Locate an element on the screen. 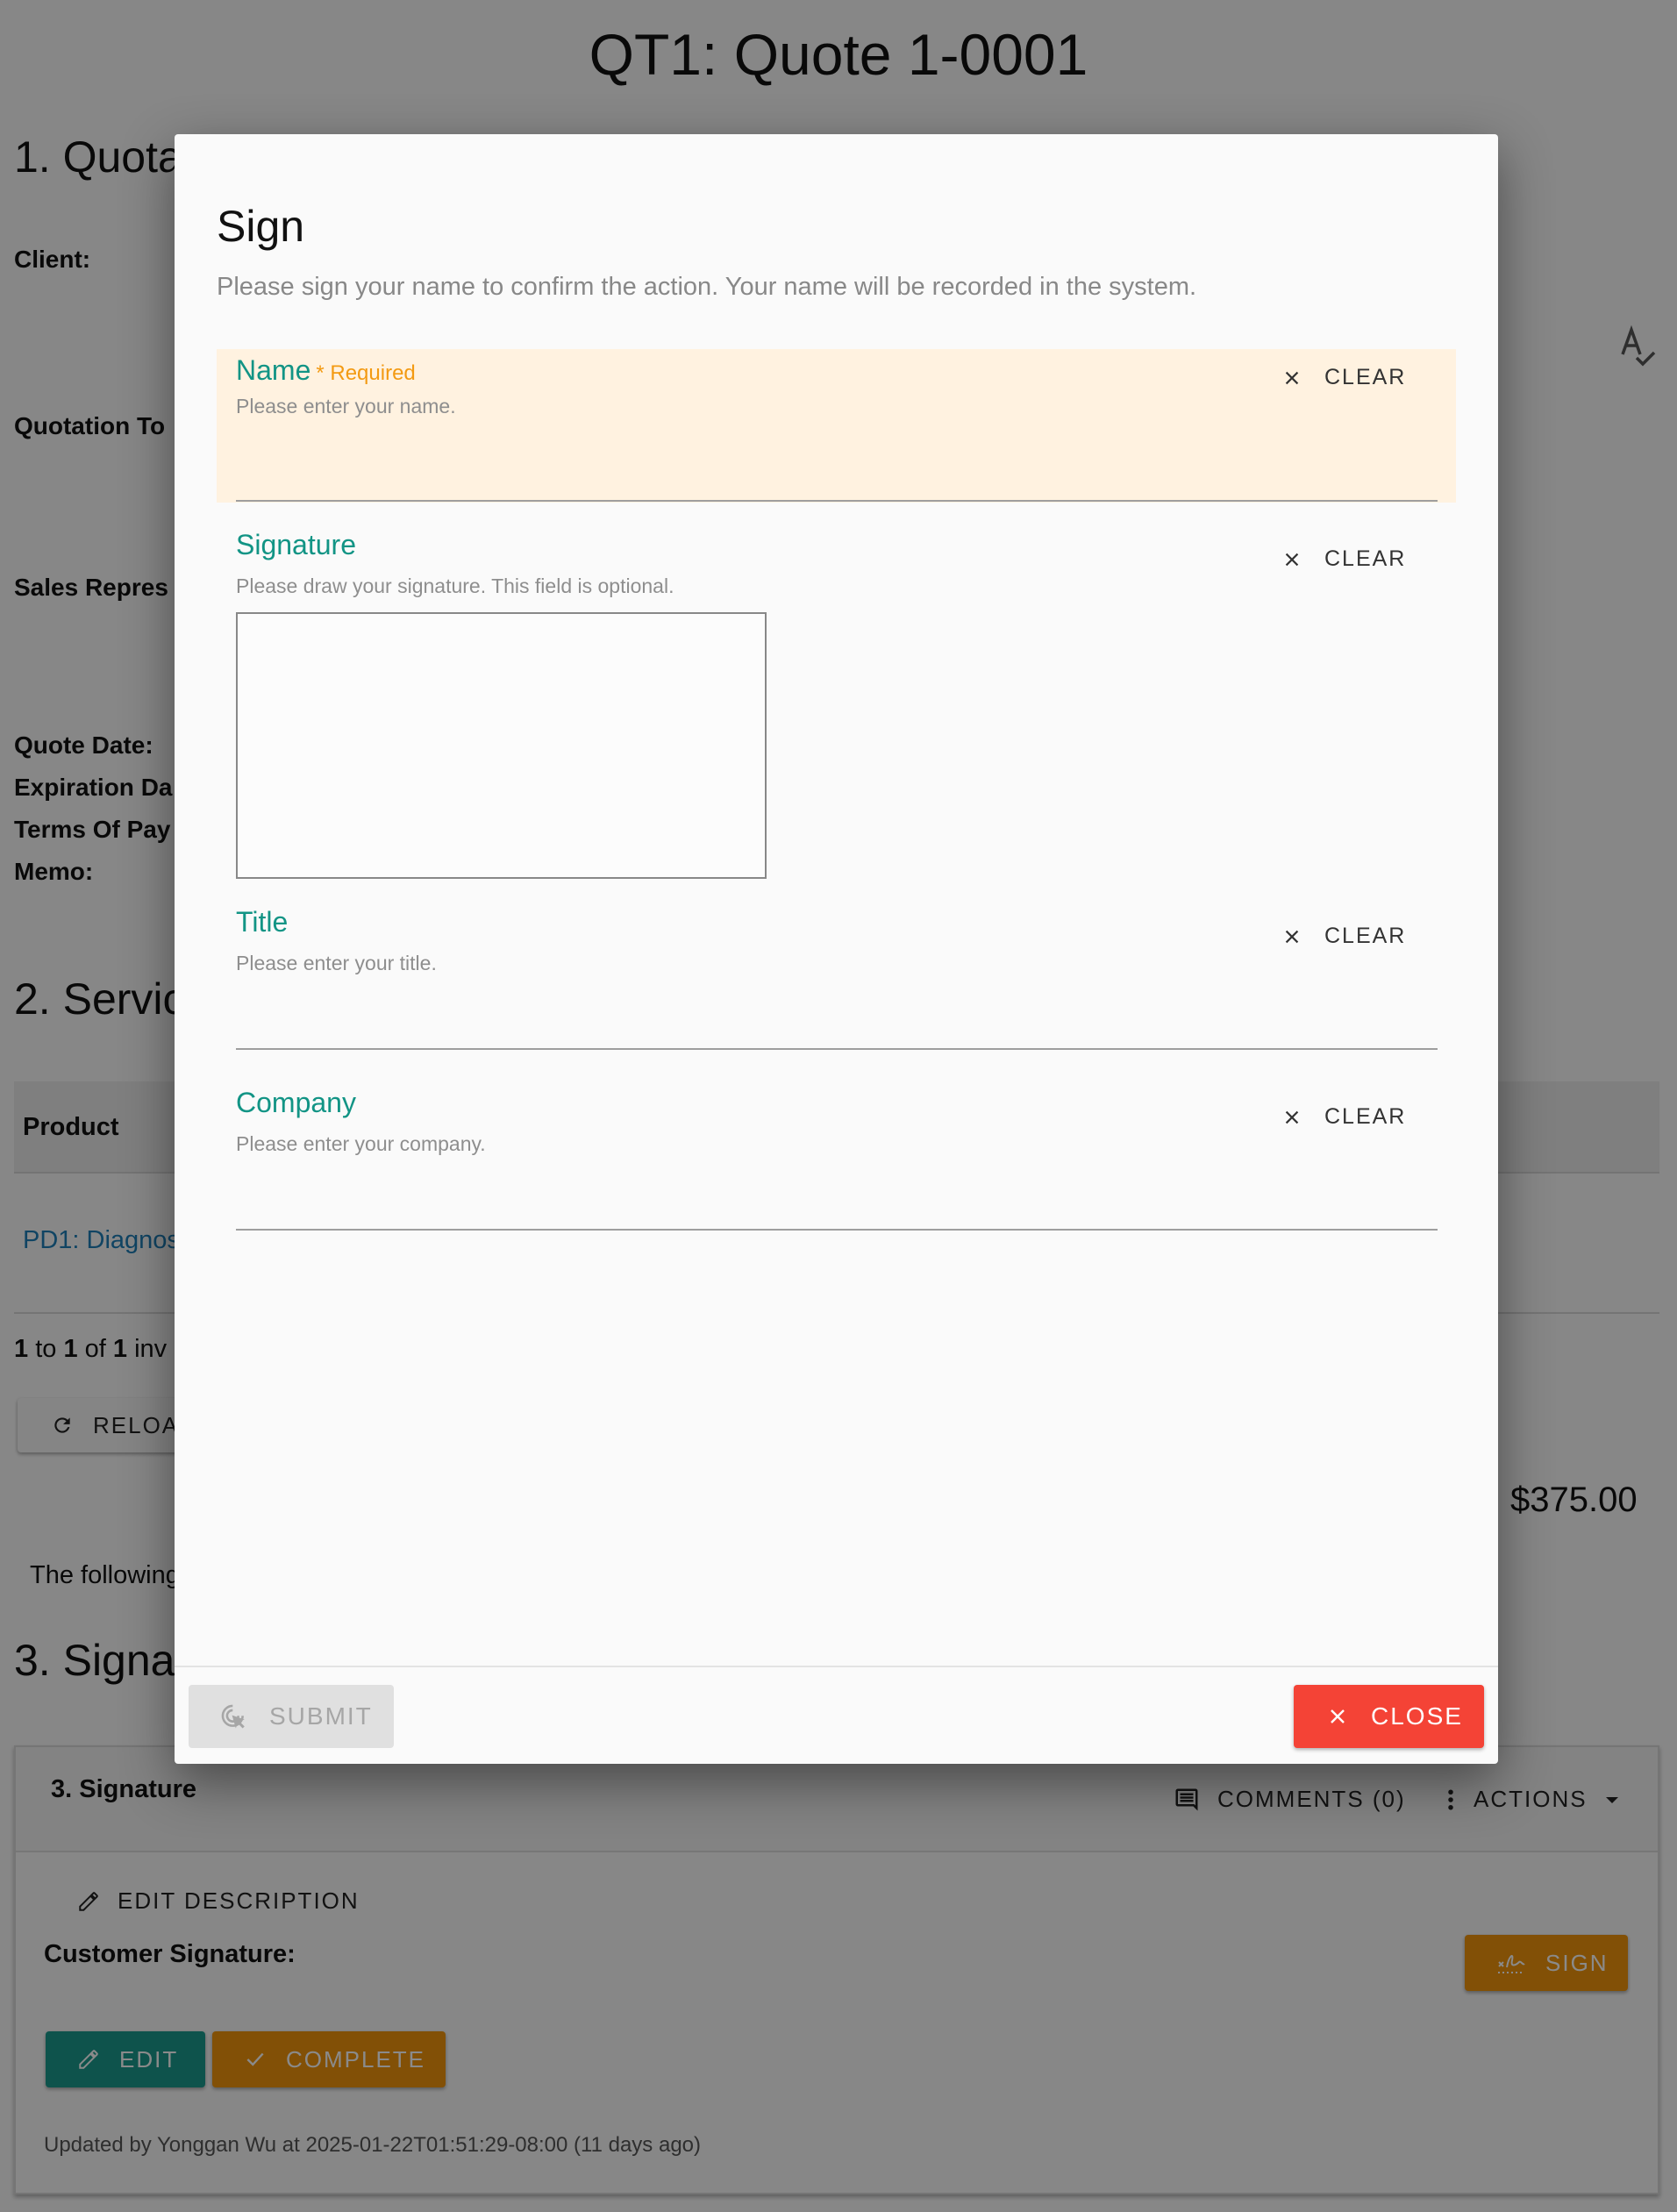 This screenshot has height=2212, width=1677. name-field-hint: Please enter your name. is located at coordinates (346, 406).